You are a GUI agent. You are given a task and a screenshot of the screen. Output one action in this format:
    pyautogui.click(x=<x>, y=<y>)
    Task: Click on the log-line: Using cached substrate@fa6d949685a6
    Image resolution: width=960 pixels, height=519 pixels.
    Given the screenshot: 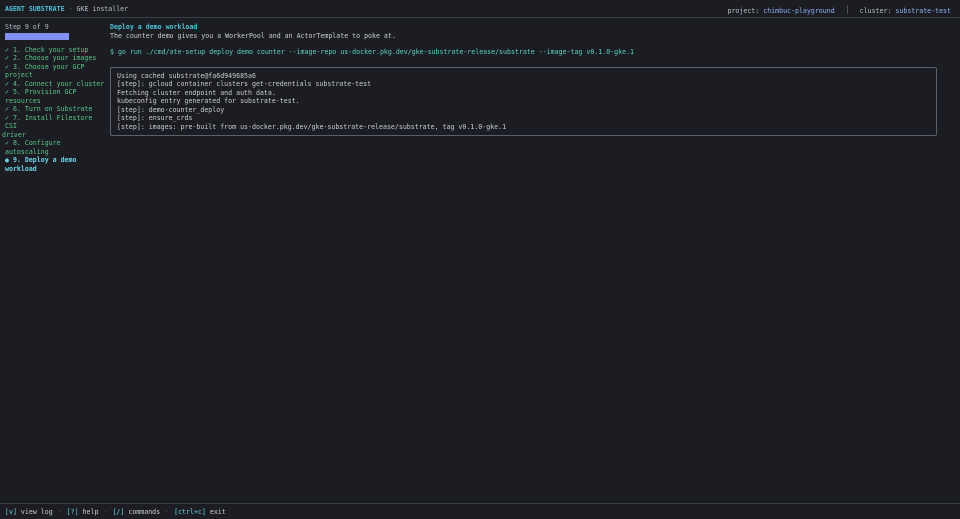 What is the action you would take?
    pyautogui.click(x=186, y=75)
    